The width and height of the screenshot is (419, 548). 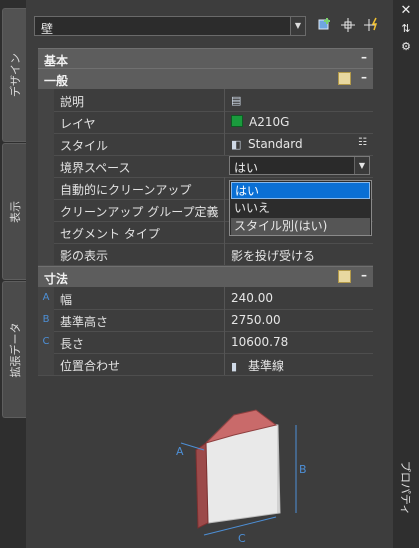 I want to click on object-type-select: 壁 ▼, so click(x=170, y=26).